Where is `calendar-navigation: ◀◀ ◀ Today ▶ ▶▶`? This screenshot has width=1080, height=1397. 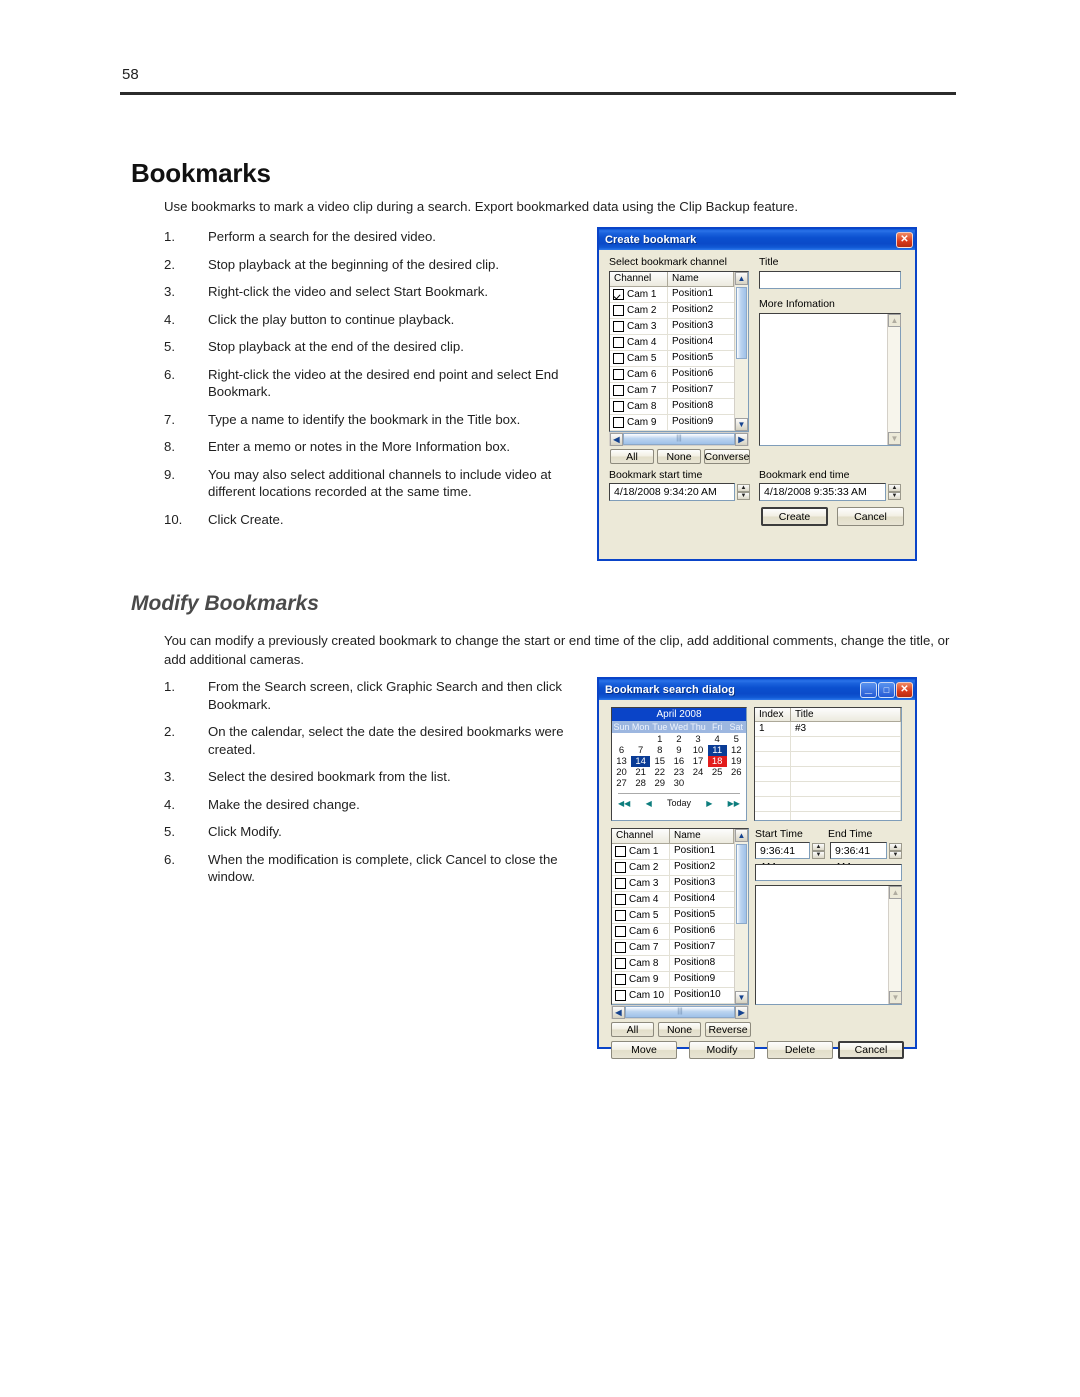 calendar-navigation: ◀◀ ◀ Today ▶ ▶▶ is located at coordinates (679, 800).